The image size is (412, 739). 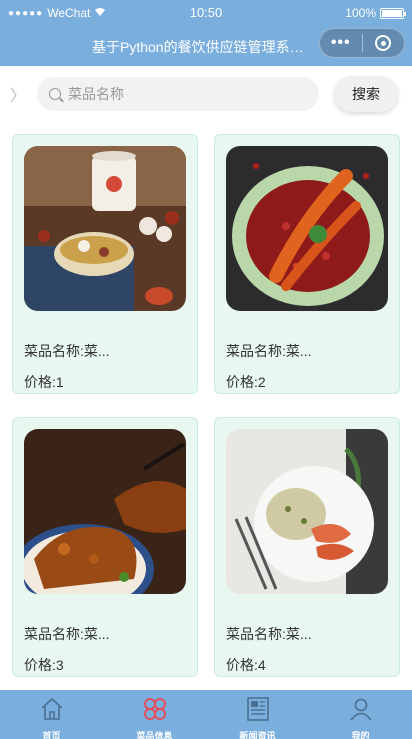 I want to click on tab-mine: 我的, so click(x=360, y=714).